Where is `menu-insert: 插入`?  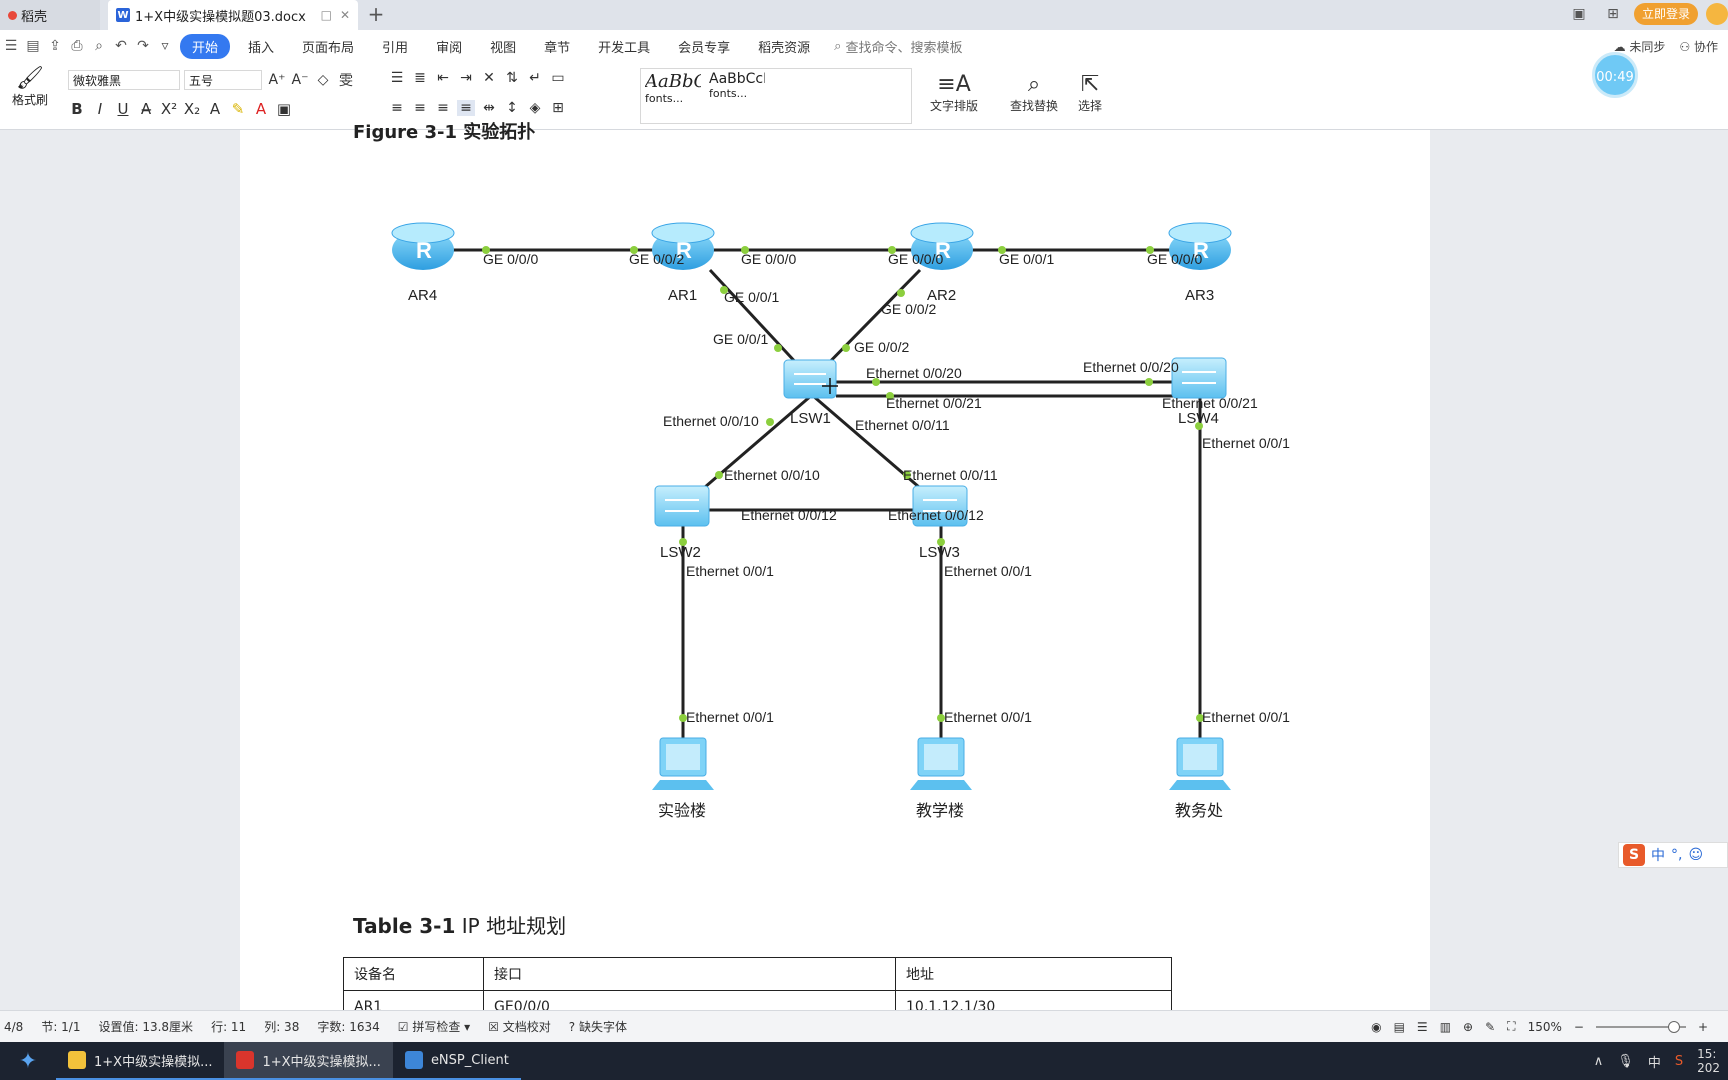 menu-insert: 插入 is located at coordinates (261, 46).